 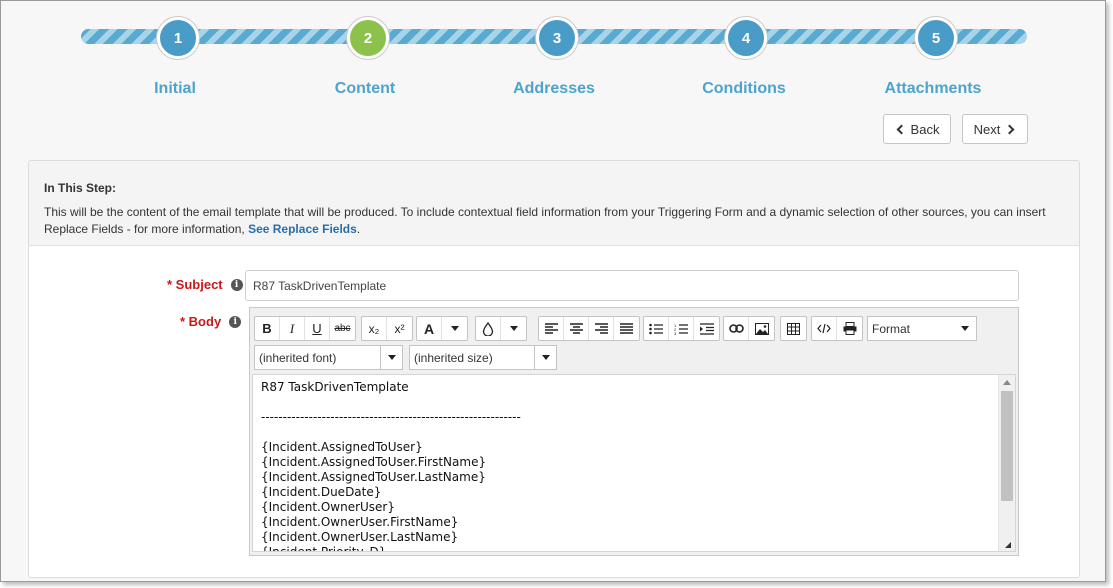 I want to click on align-justify-icon, so click(x=626, y=328).